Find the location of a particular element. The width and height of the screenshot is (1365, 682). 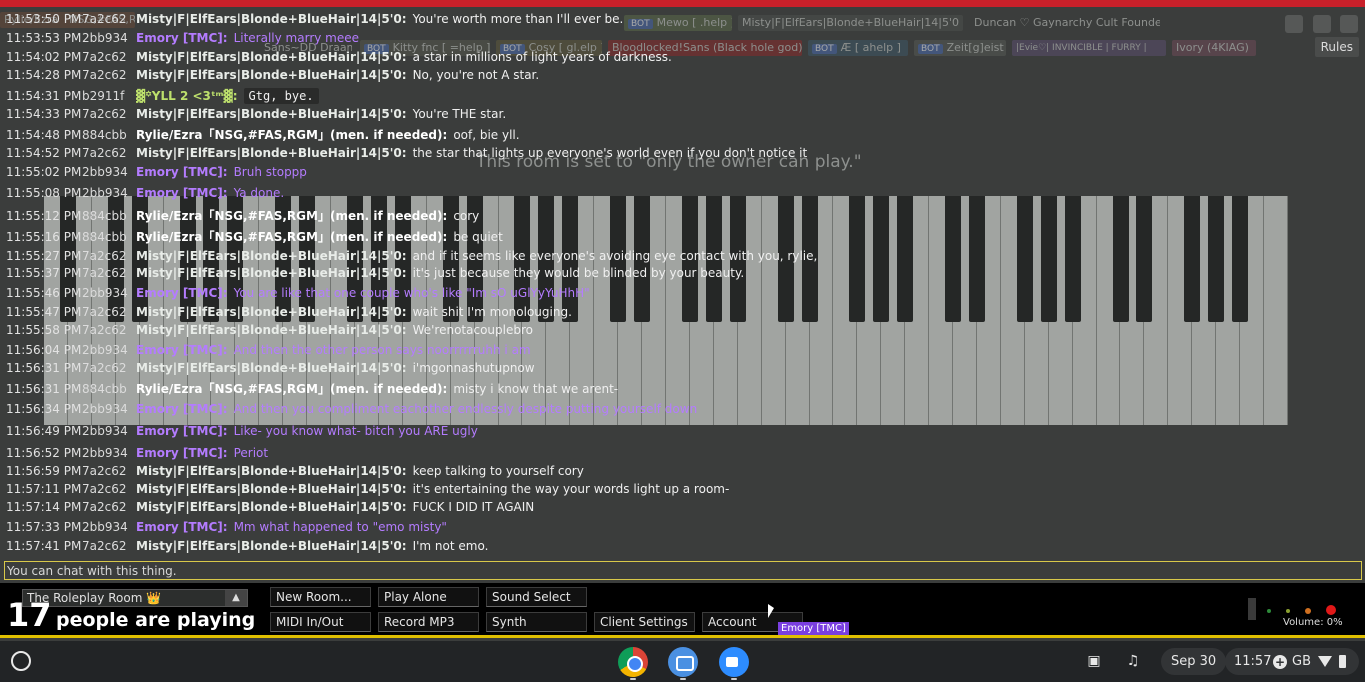

record-indicator-icon is located at coordinates (1294, 24).